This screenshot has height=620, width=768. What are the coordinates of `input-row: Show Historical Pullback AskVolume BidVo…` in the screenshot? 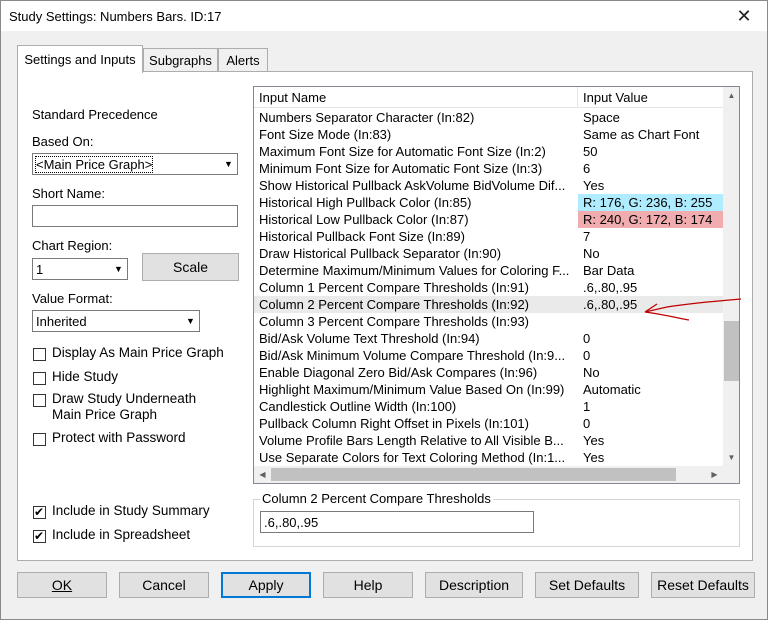 It's located at (488, 185).